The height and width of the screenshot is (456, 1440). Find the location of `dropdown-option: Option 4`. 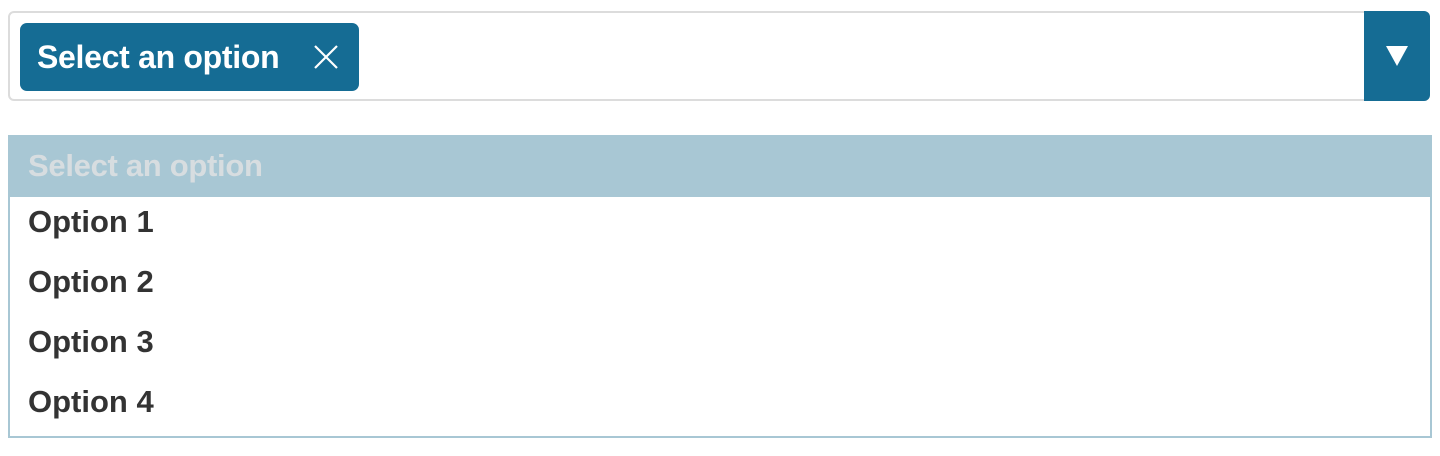

dropdown-option: Option 4 is located at coordinates (720, 402).